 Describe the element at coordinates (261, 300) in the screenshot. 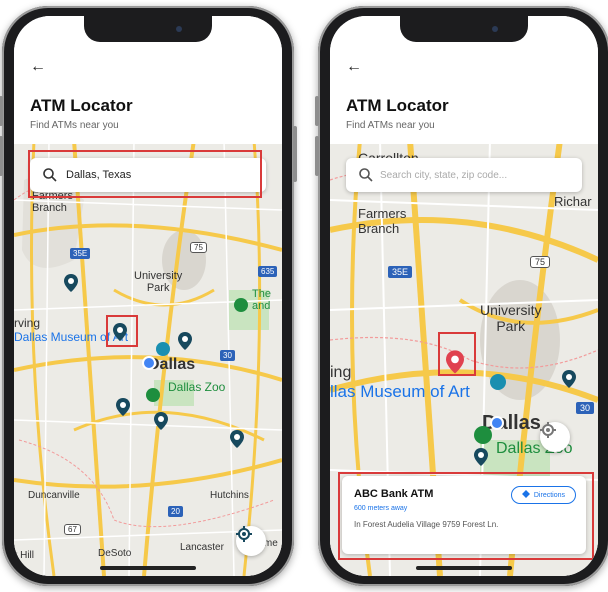

I see `map-label-the-and: The and` at that location.